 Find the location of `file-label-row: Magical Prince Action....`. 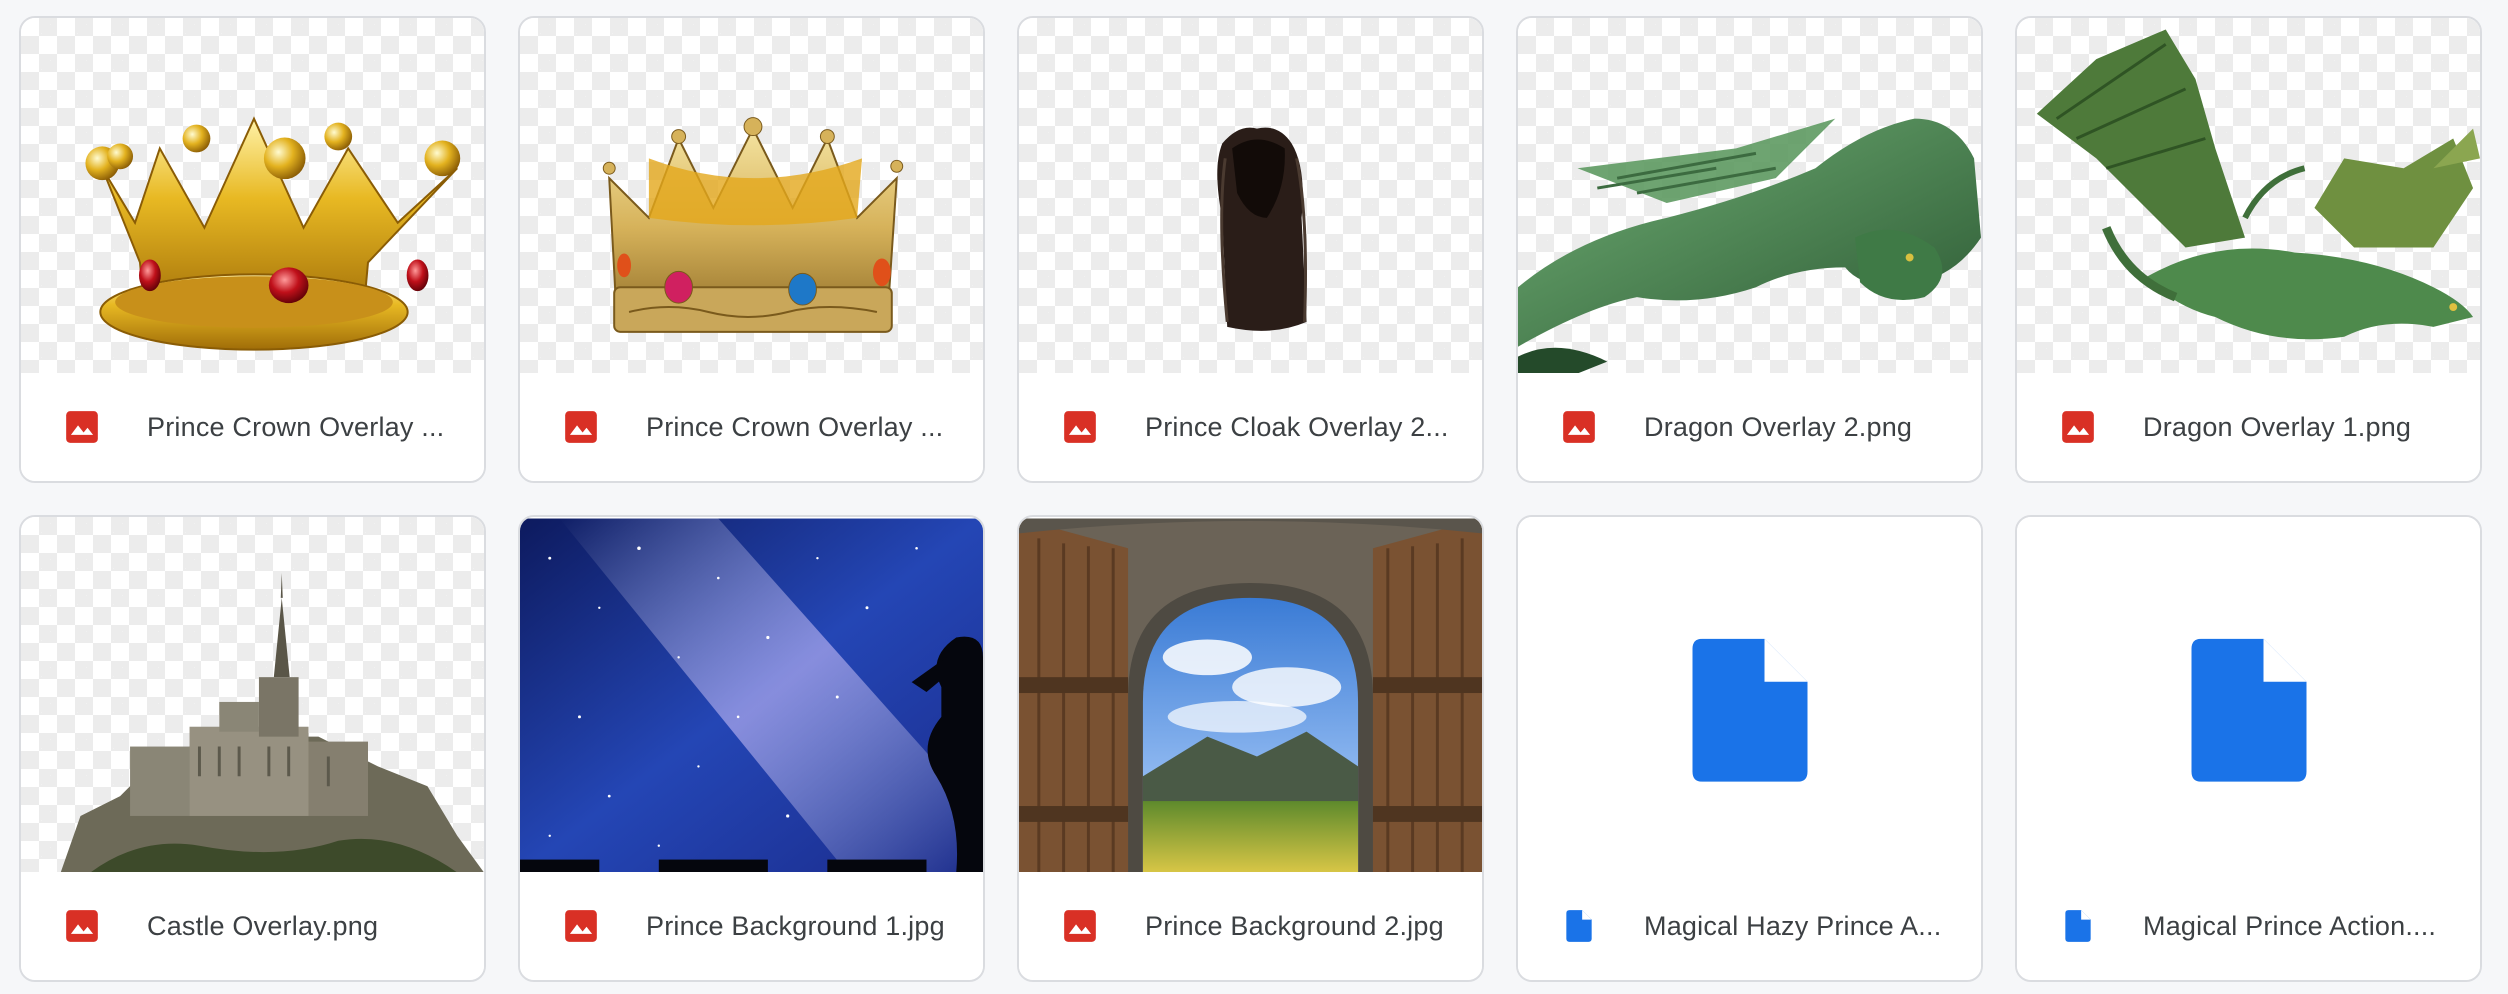

file-label-row: Magical Prince Action.... is located at coordinates (2248, 926).